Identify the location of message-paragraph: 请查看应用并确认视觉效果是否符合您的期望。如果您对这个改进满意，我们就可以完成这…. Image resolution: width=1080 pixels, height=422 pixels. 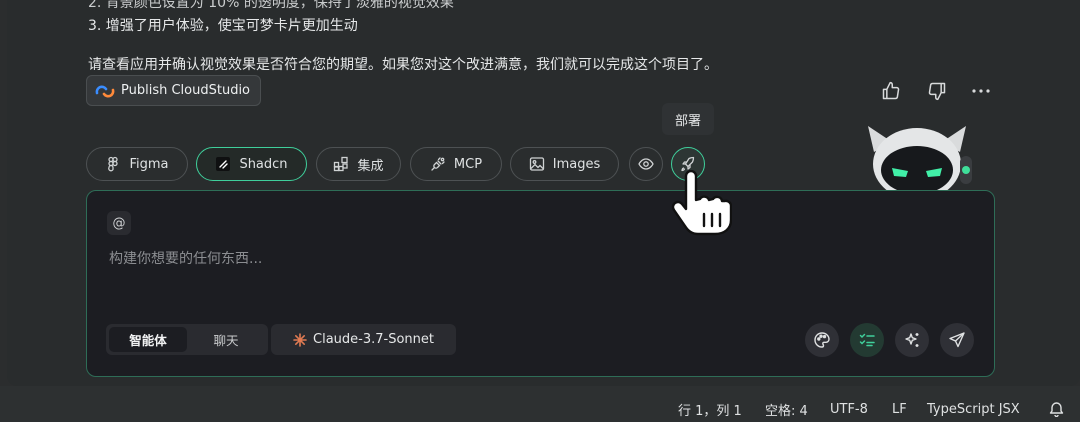
(403, 65).